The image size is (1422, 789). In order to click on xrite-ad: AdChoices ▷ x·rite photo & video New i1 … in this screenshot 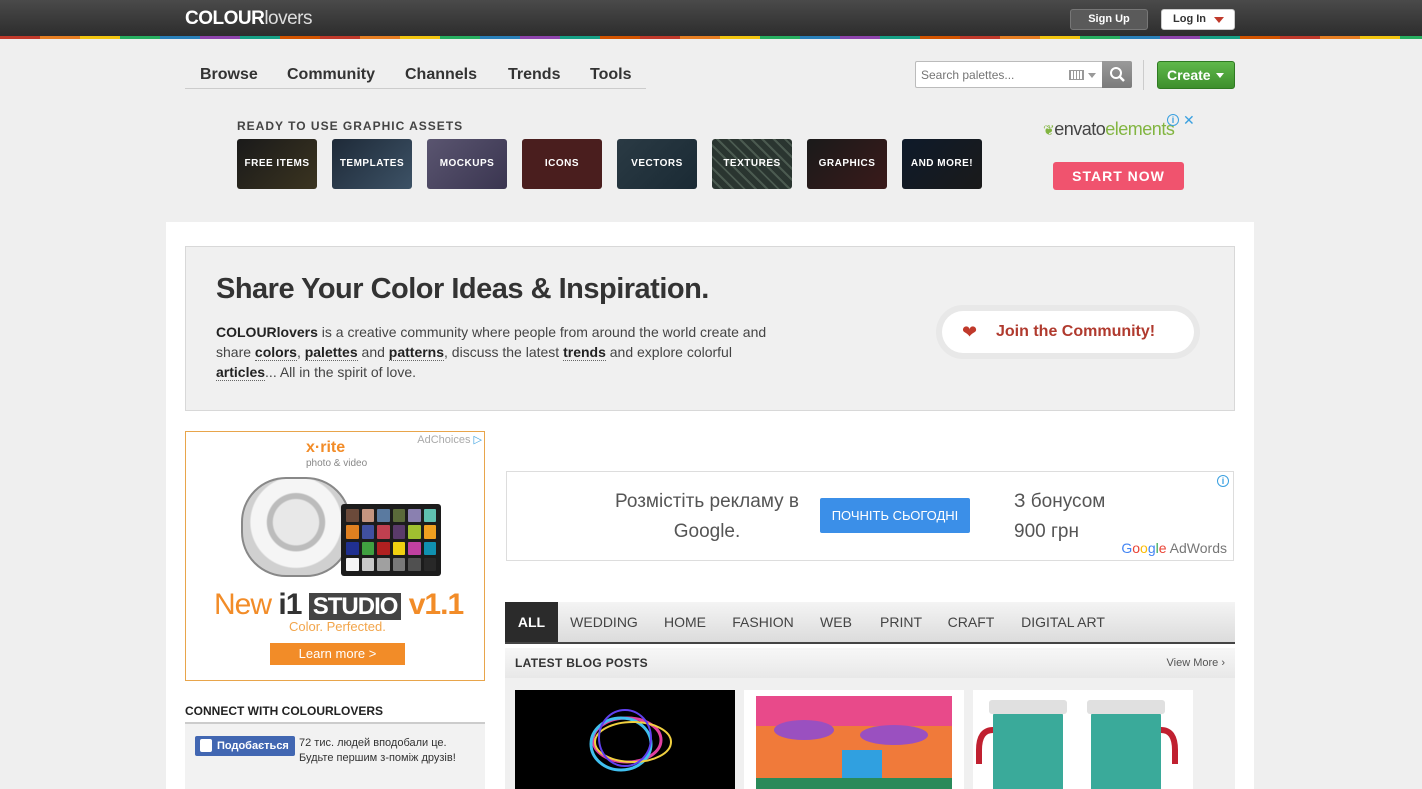, I will do `click(335, 556)`.